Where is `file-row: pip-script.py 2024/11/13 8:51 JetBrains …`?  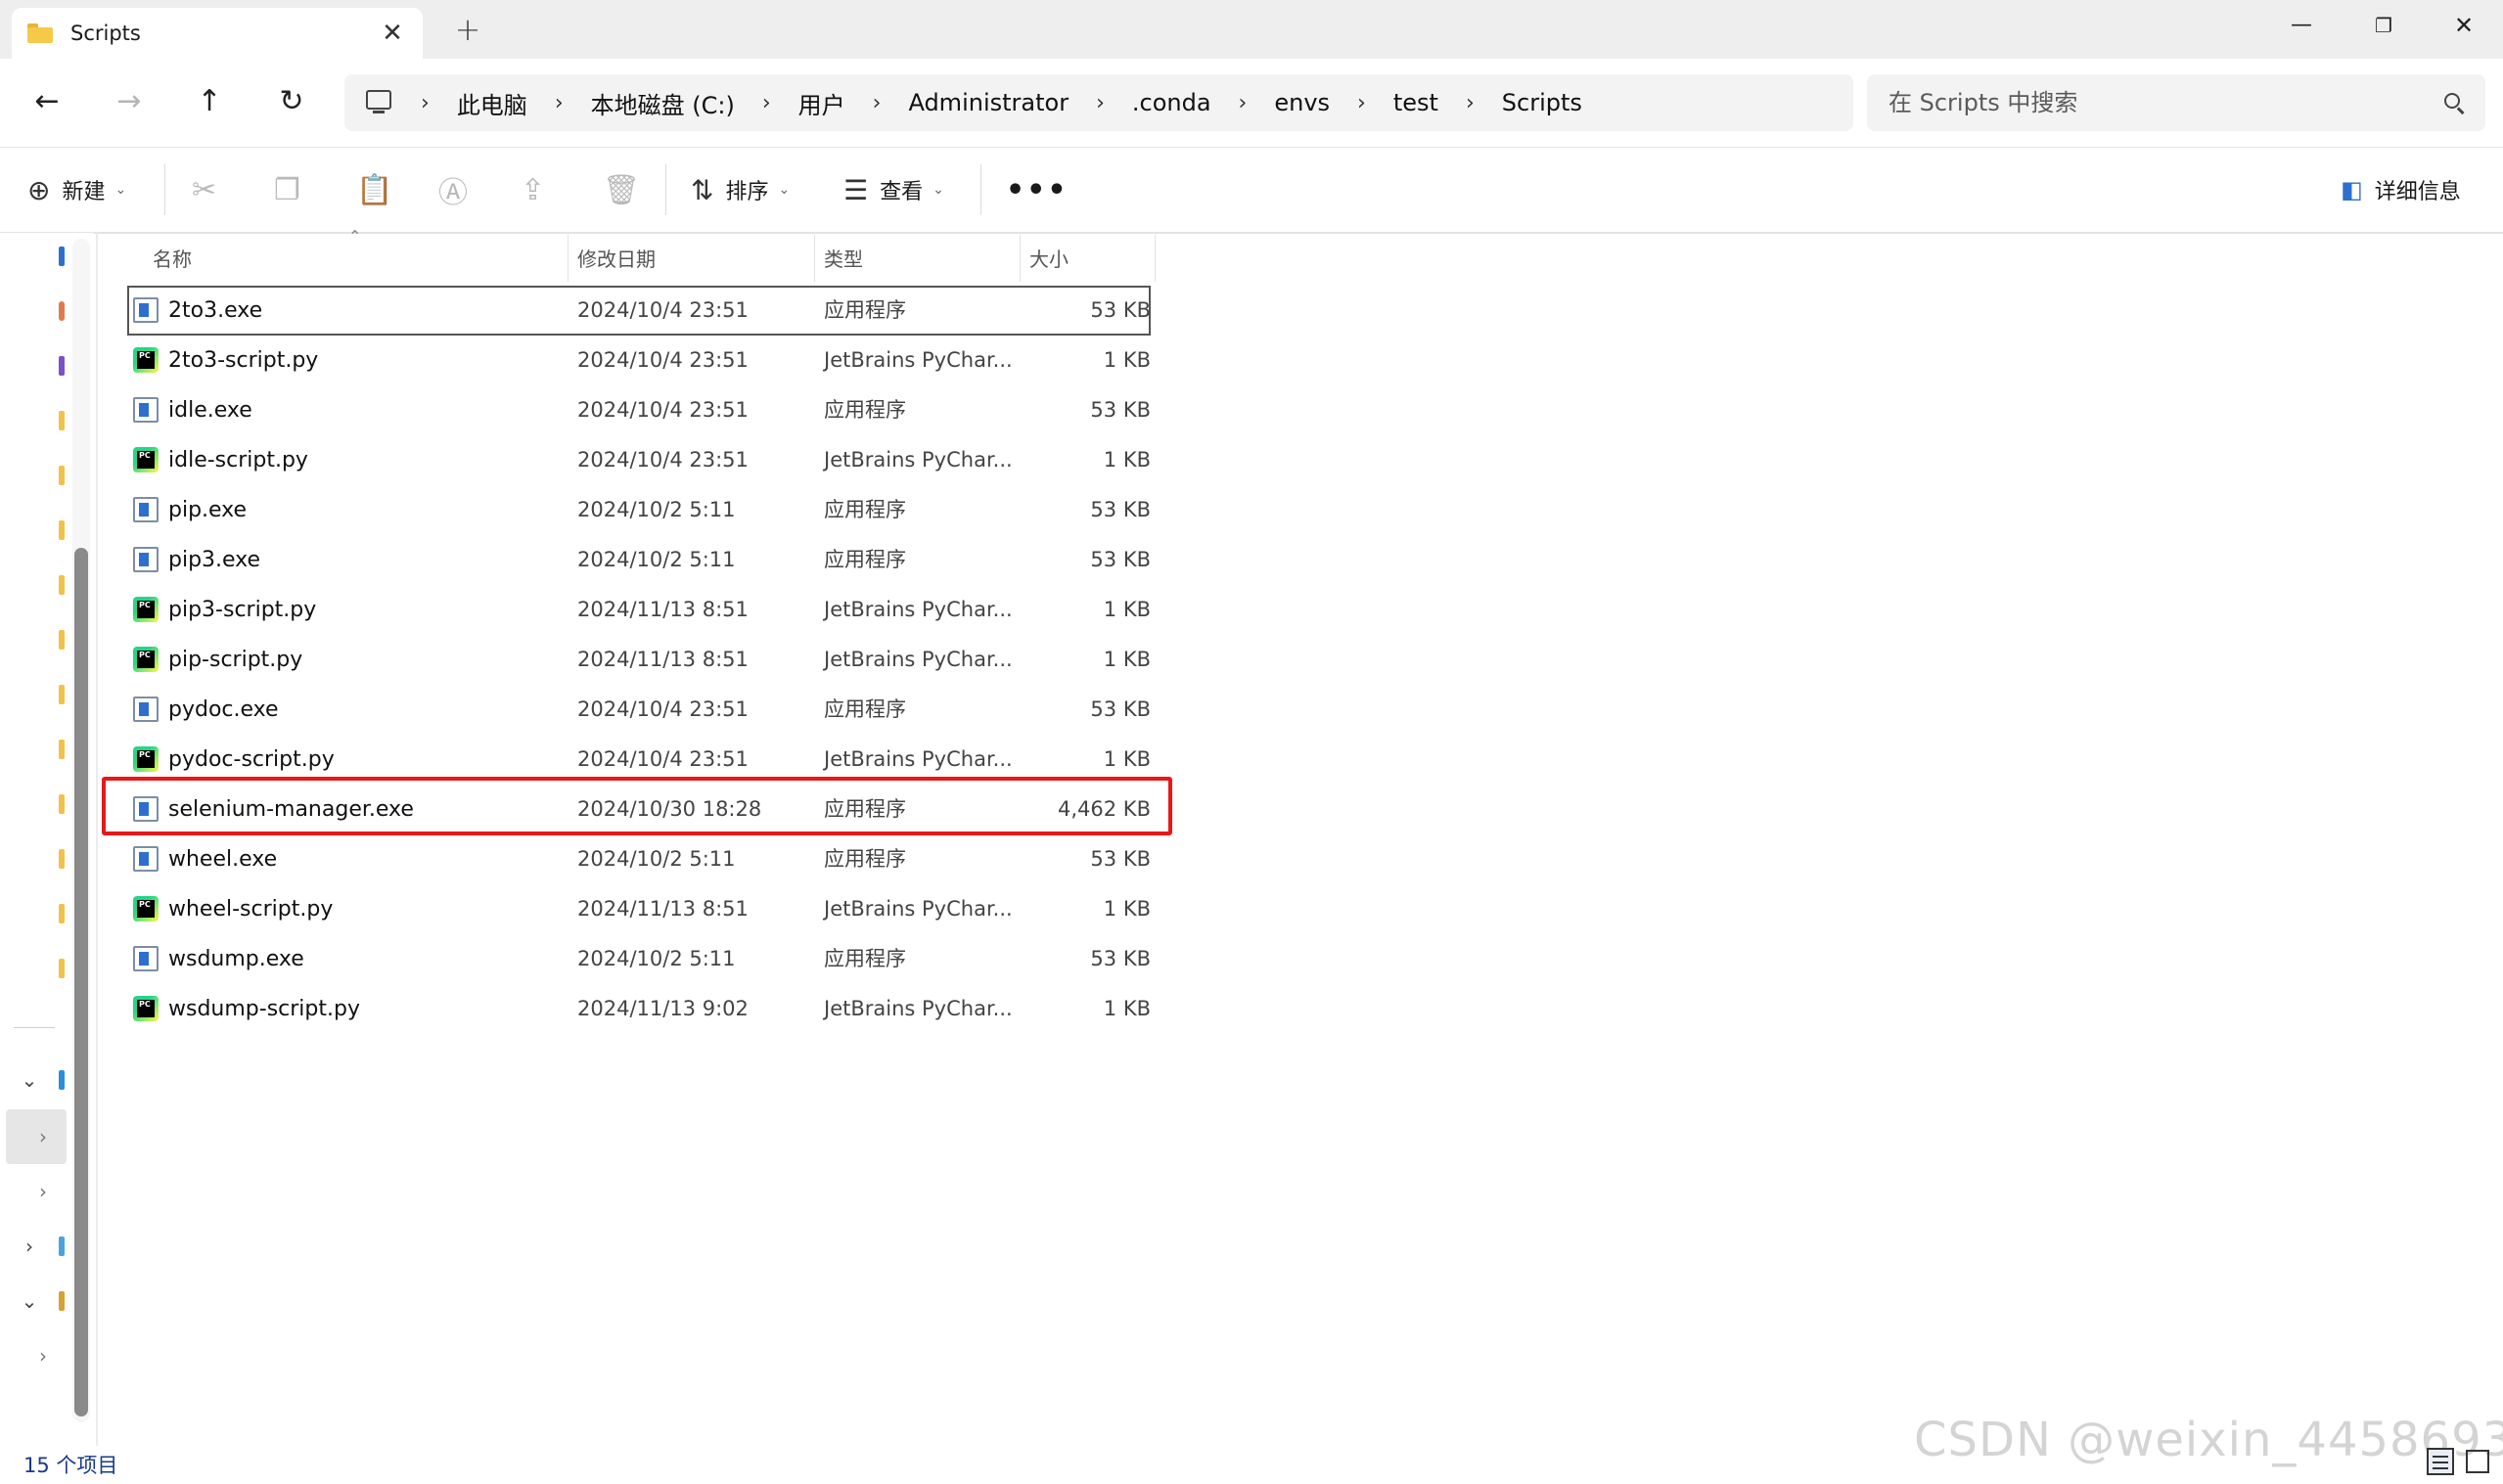
file-row: pip-script.py 2024/11/13 8:51 JetBrains … is located at coordinates (639, 660).